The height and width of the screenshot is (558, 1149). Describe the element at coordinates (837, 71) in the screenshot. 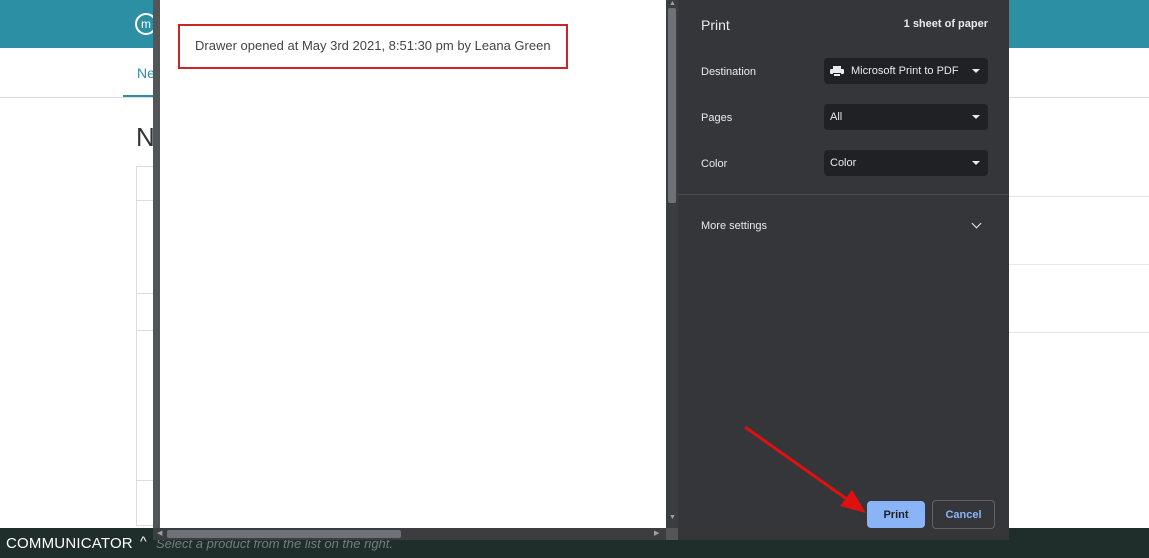

I see `printer-icon` at that location.